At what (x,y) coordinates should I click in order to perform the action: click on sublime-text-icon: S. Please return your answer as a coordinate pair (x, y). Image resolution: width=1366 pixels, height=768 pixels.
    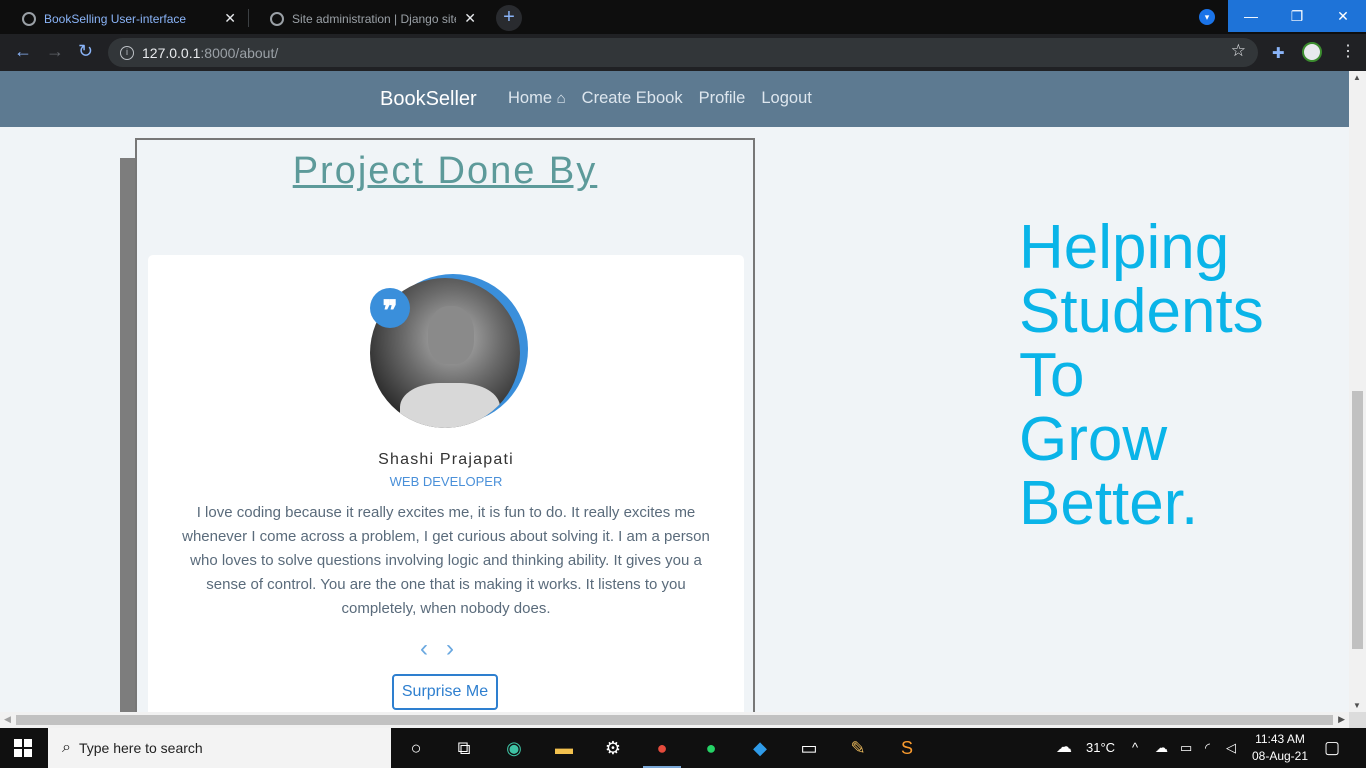
    Looking at the image, I should click on (907, 748).